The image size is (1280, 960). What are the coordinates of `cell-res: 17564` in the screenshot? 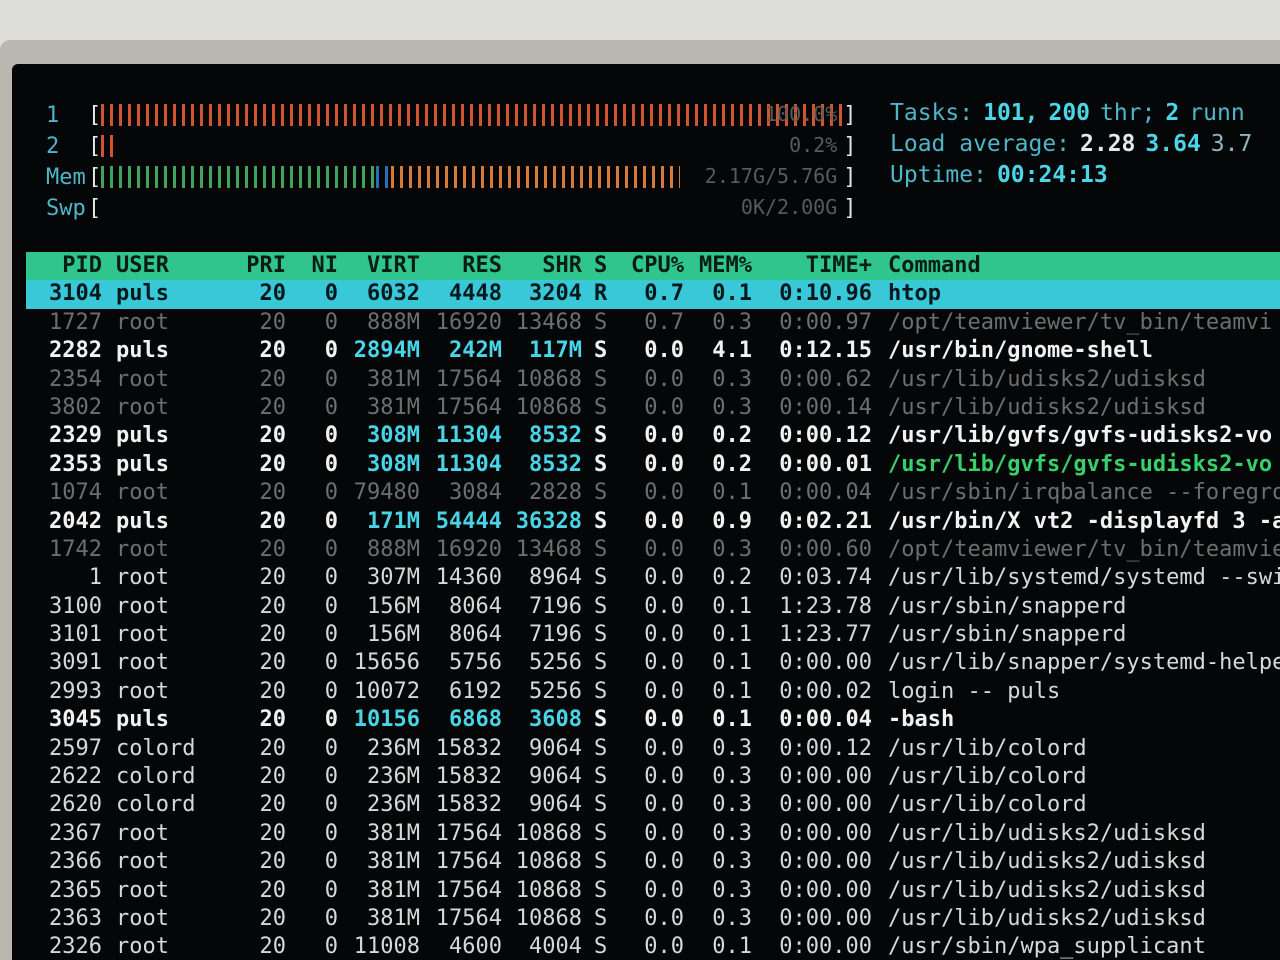 It's located at (468, 862).